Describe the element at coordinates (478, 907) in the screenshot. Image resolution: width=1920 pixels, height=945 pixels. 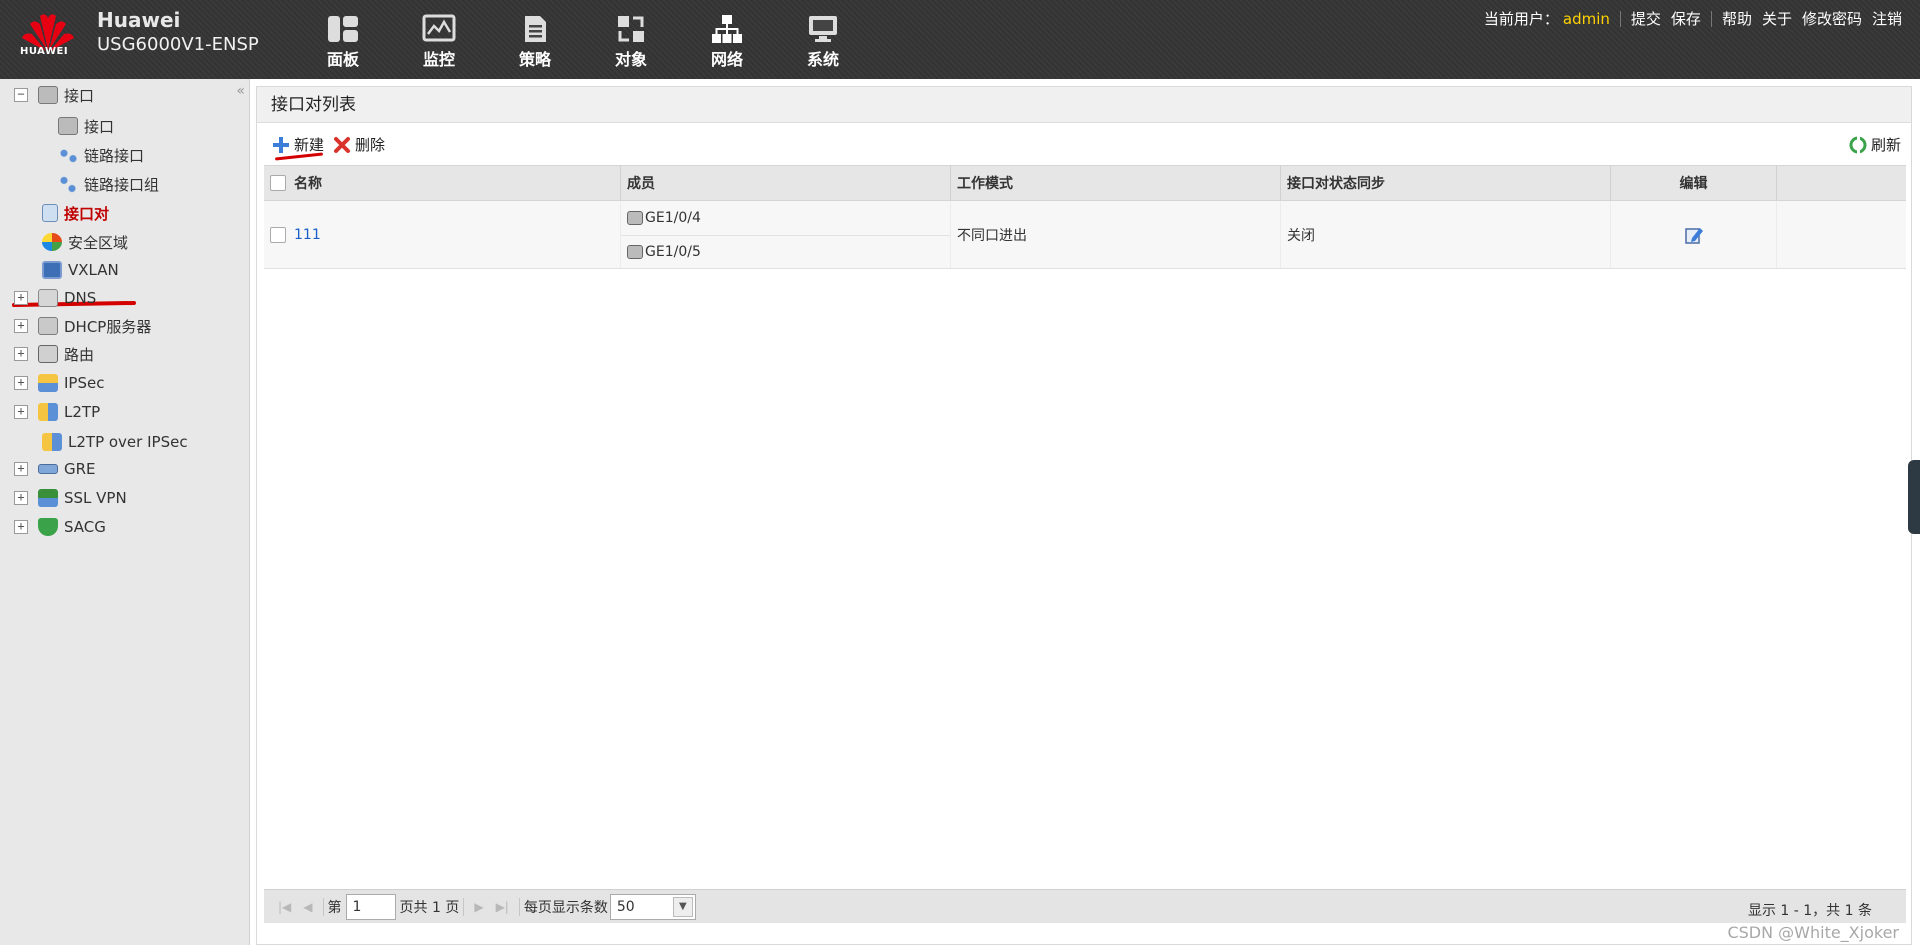
I see `next-page-icon: ▶` at that location.